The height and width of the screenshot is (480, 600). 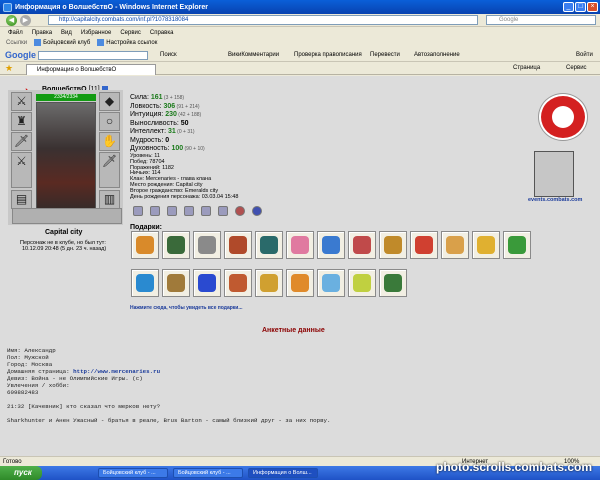 I want to click on hp-bar: 2334/2334, so click(x=66, y=97).